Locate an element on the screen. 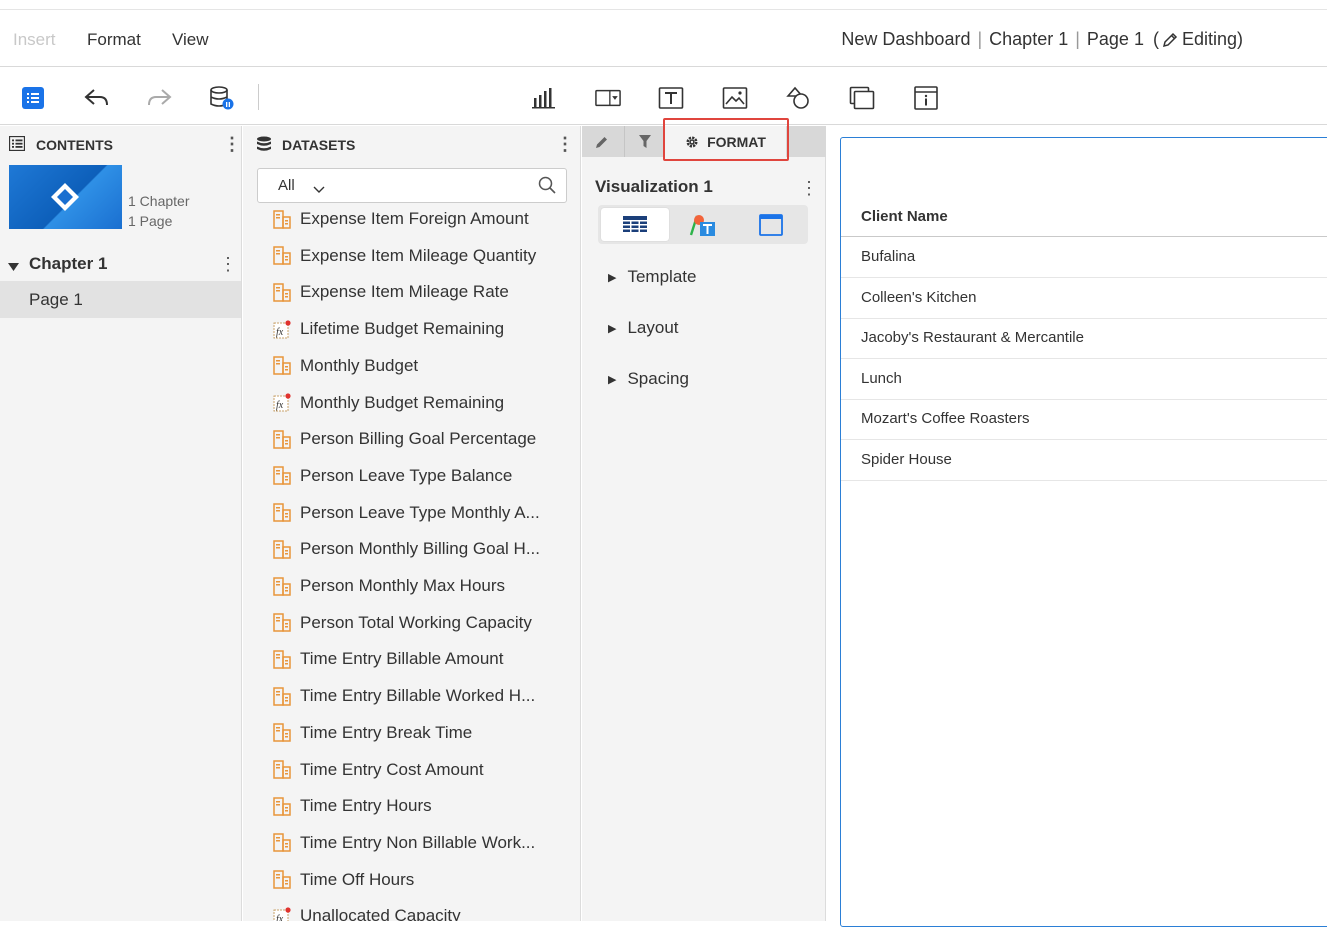 The height and width of the screenshot is (927, 1327). dataset-field-item: fx Lifetime Budget Remaining is located at coordinates (423, 329).